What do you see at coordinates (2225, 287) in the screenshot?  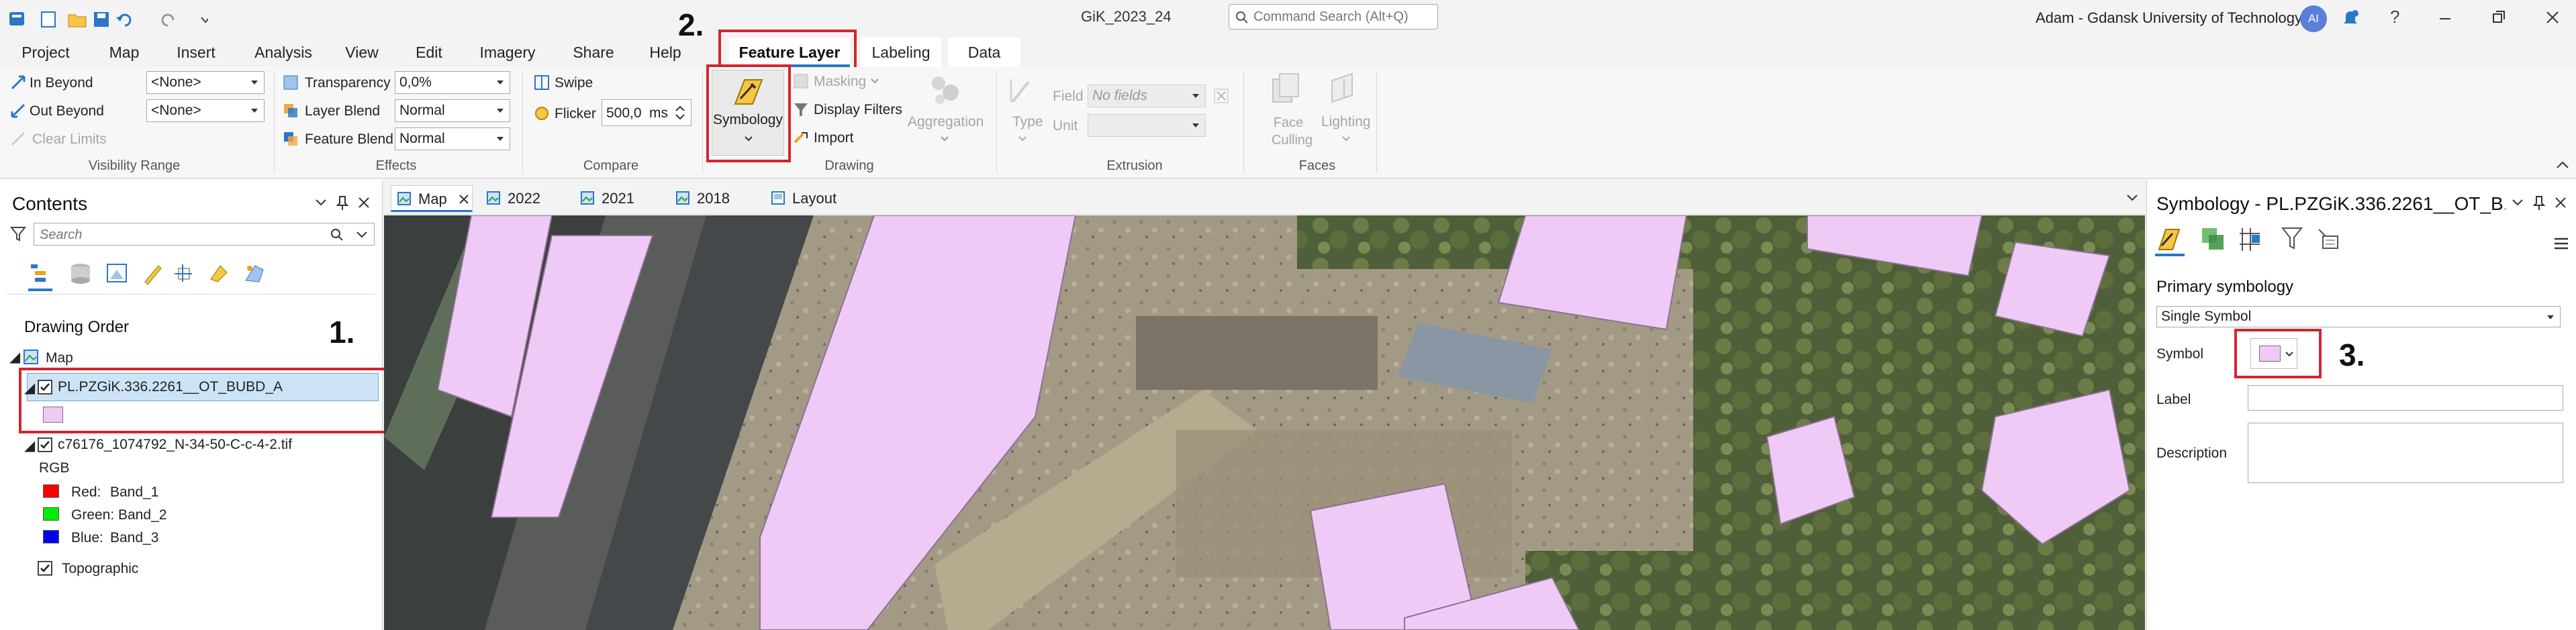 I see `primary-symbology-heading: Primary symbology` at bounding box center [2225, 287].